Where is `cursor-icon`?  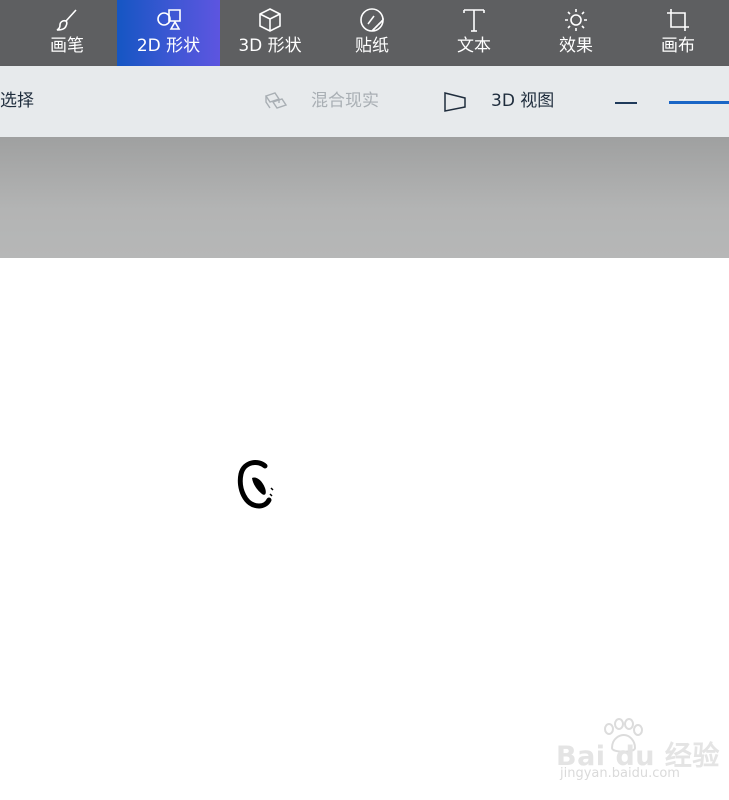 cursor-icon is located at coordinates (255, 484).